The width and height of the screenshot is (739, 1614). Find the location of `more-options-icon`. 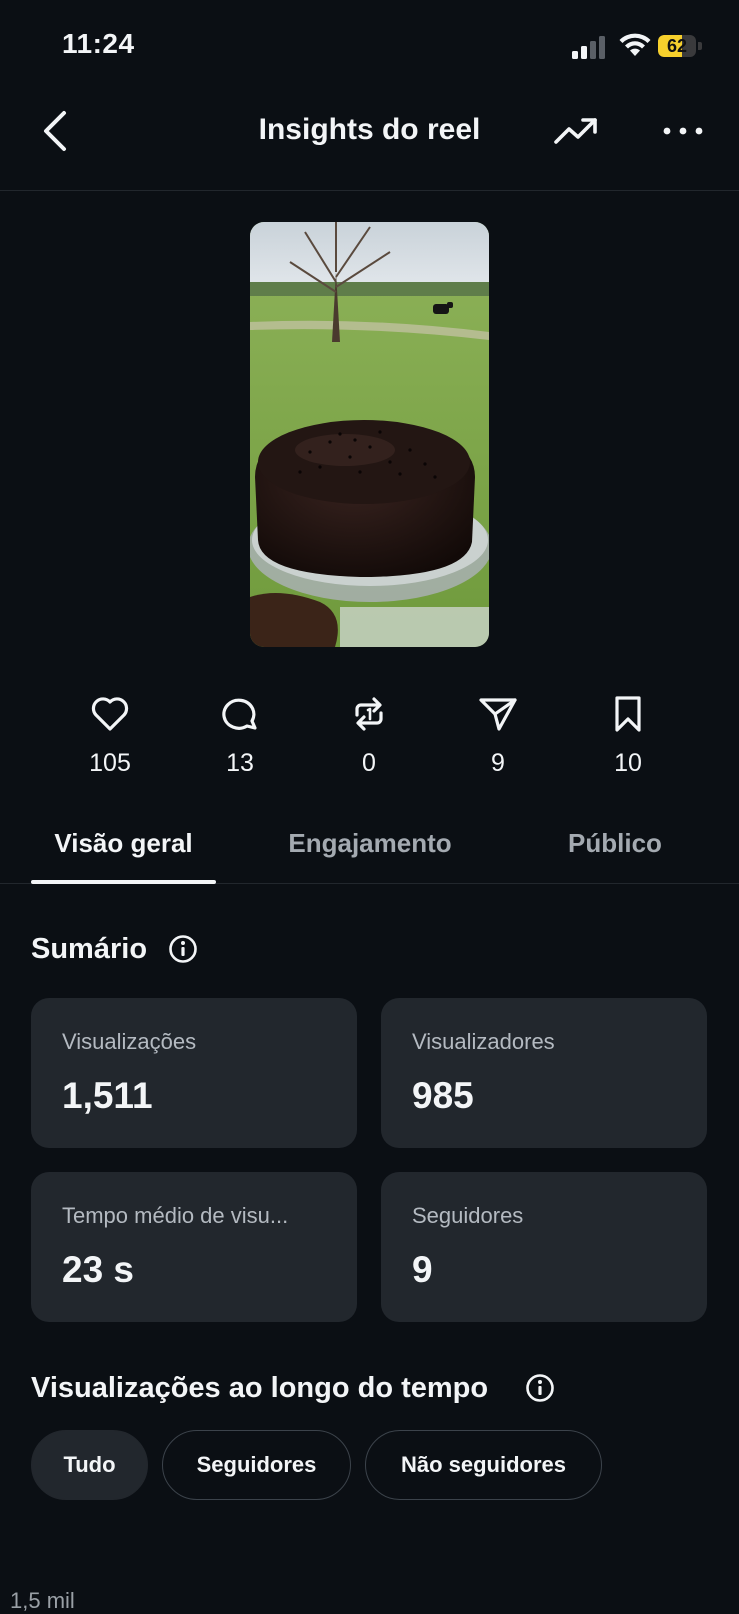

more-options-icon is located at coordinates (683, 131).